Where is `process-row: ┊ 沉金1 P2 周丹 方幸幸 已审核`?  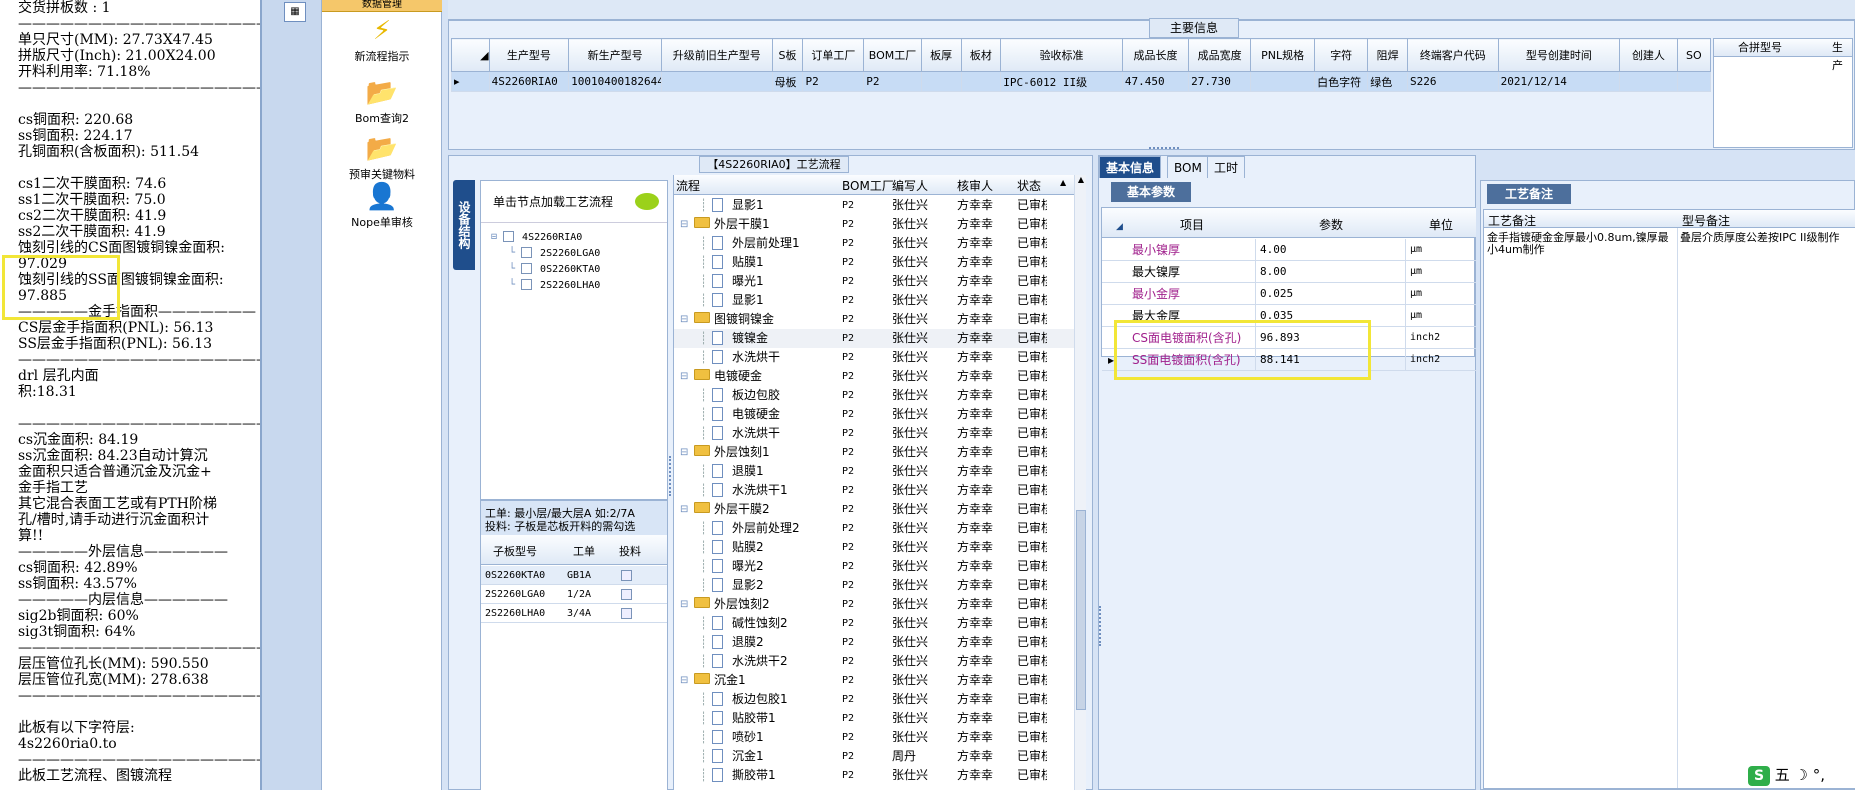
process-row: ┊ 沉金1 P2 周丹 方幸幸 已审核 is located at coordinates (876, 756).